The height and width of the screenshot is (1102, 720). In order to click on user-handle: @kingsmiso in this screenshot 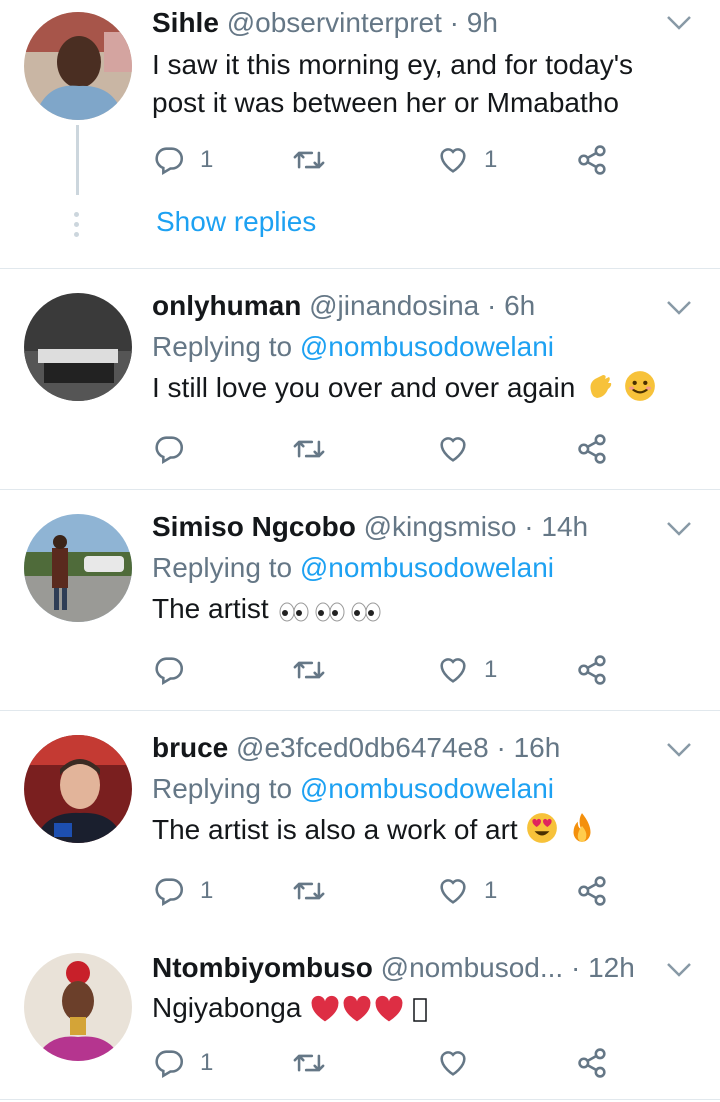, I will do `click(440, 526)`.